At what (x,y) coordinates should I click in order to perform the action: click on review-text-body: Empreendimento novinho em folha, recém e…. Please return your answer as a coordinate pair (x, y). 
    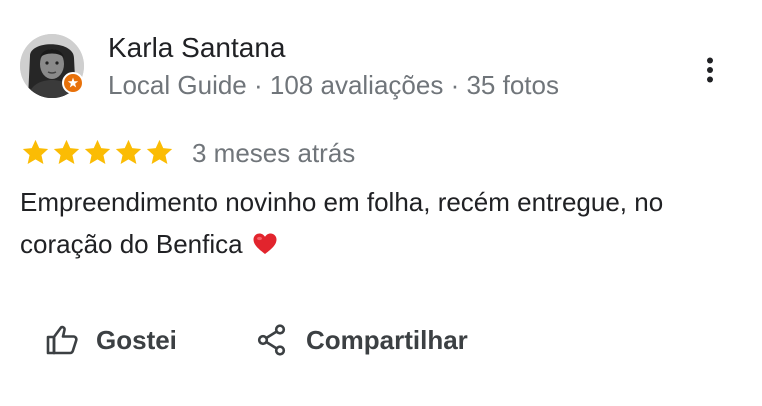
    Looking at the image, I should click on (342, 223).